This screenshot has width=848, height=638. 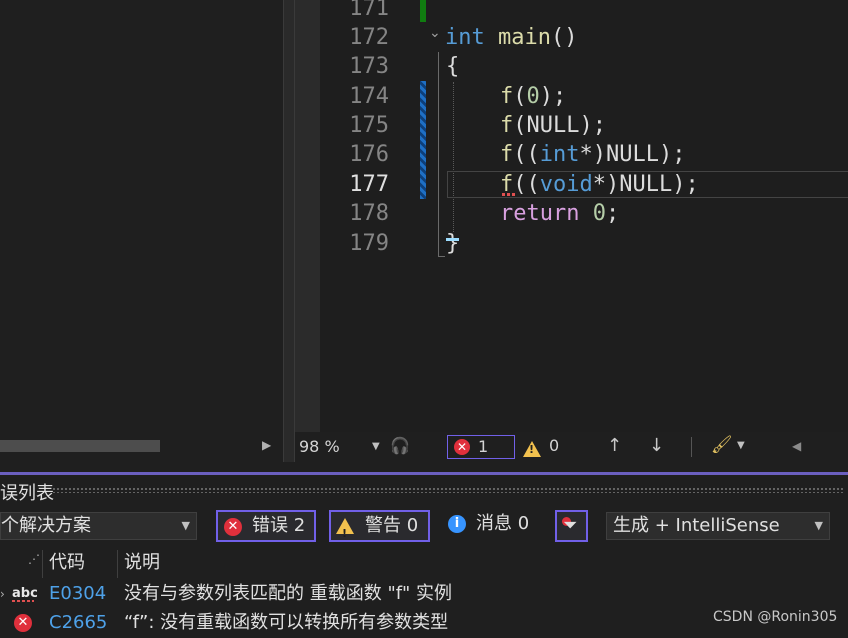 I want to click on error-count-button: ✕ 1, so click(x=481, y=447).